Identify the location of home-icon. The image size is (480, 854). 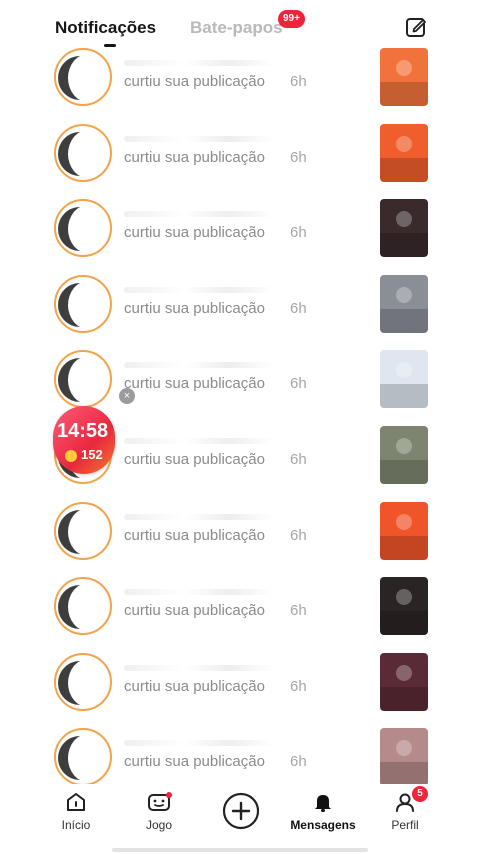
(76, 802).